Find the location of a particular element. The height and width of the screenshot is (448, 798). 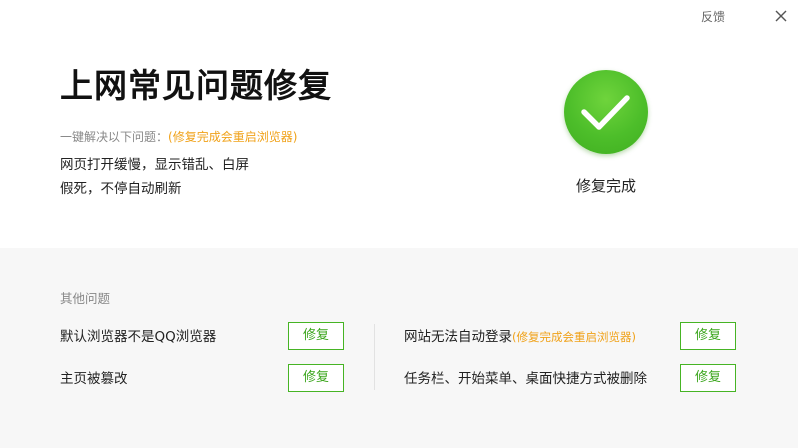

issue-label: 默认浏览器不是QQ浏览器 is located at coordinates (138, 337).